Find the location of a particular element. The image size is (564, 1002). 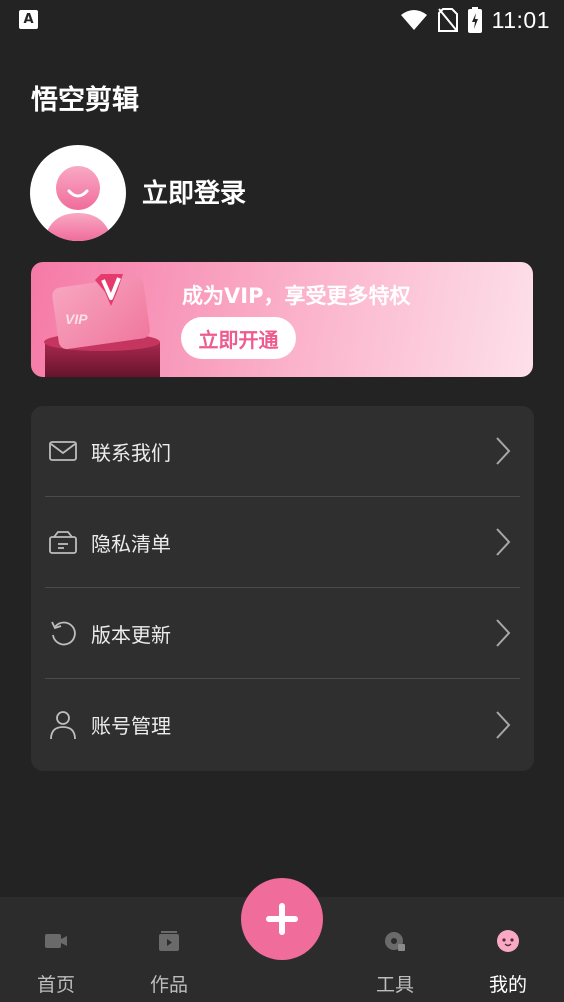

menu-item-contact-us: 联系我们 is located at coordinates (282, 451).